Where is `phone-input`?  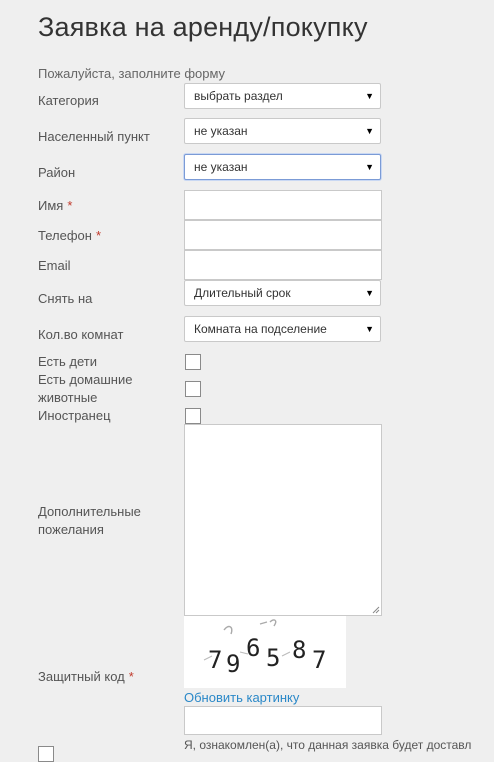 phone-input is located at coordinates (283, 235).